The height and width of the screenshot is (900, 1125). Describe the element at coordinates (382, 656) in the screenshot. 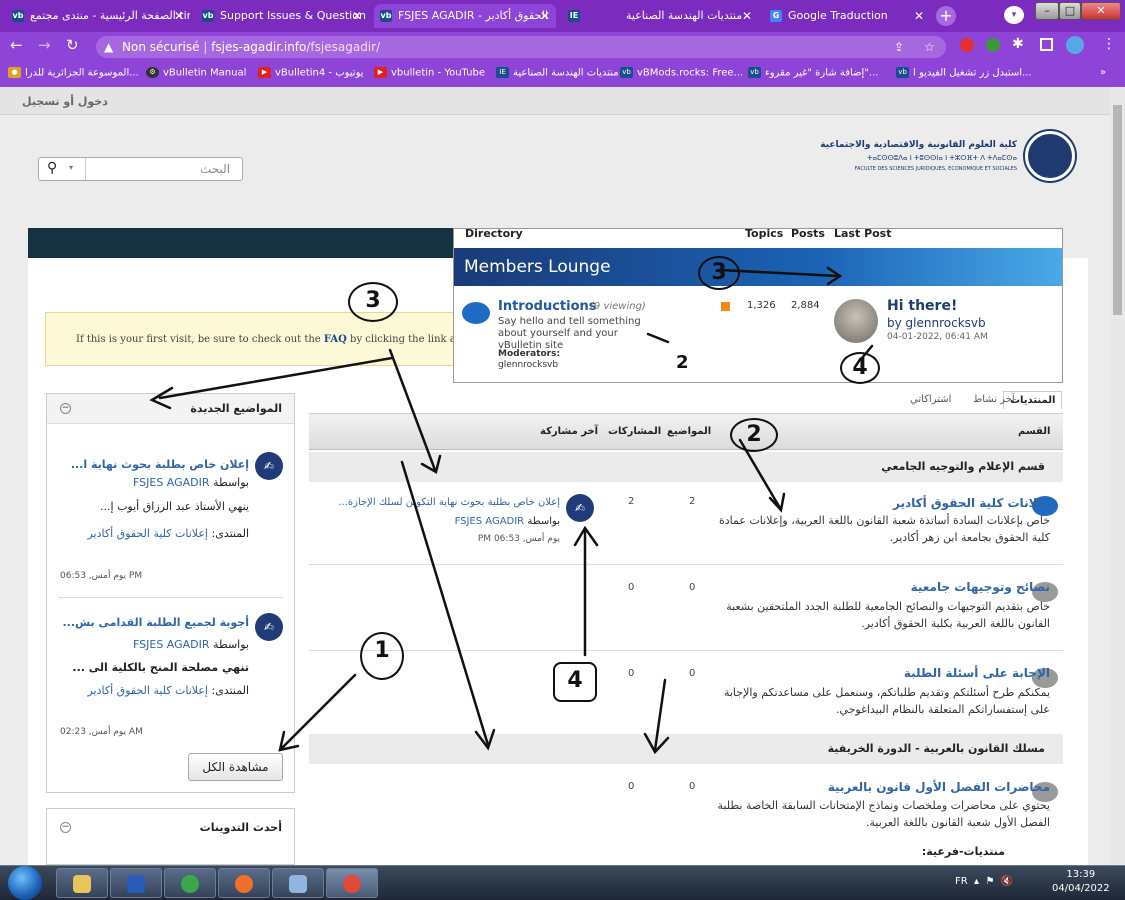

I see `annotation-number: 1` at that location.